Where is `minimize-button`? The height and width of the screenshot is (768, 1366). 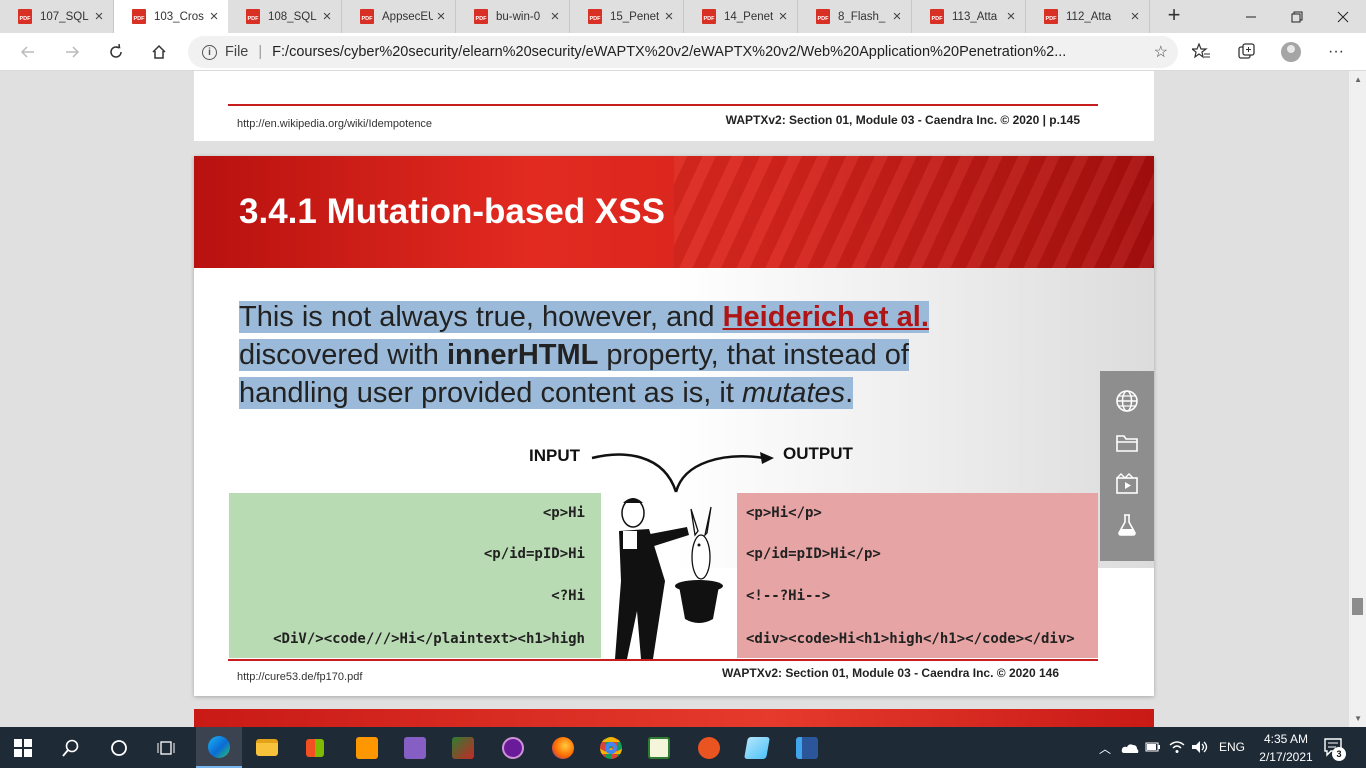
minimize-button is located at coordinates (1251, 16).